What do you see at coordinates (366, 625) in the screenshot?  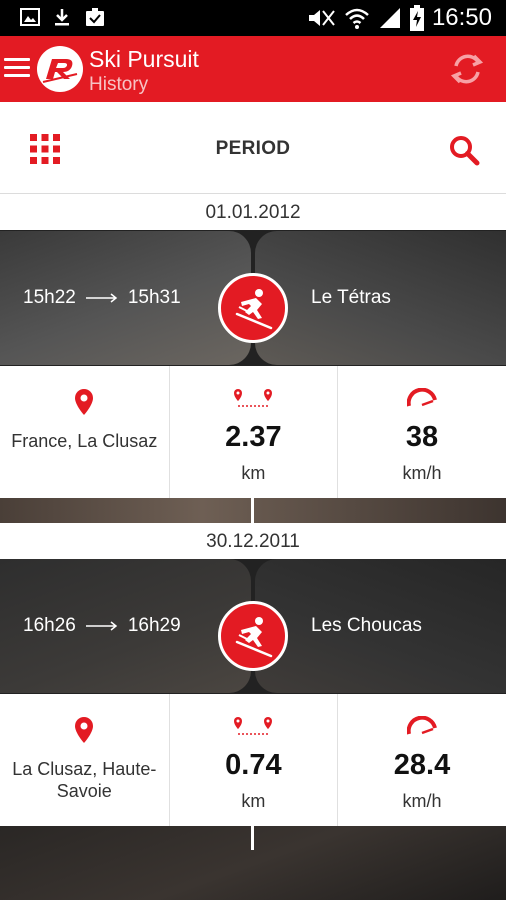 I see `run-slope-name: Les Choucas` at bounding box center [366, 625].